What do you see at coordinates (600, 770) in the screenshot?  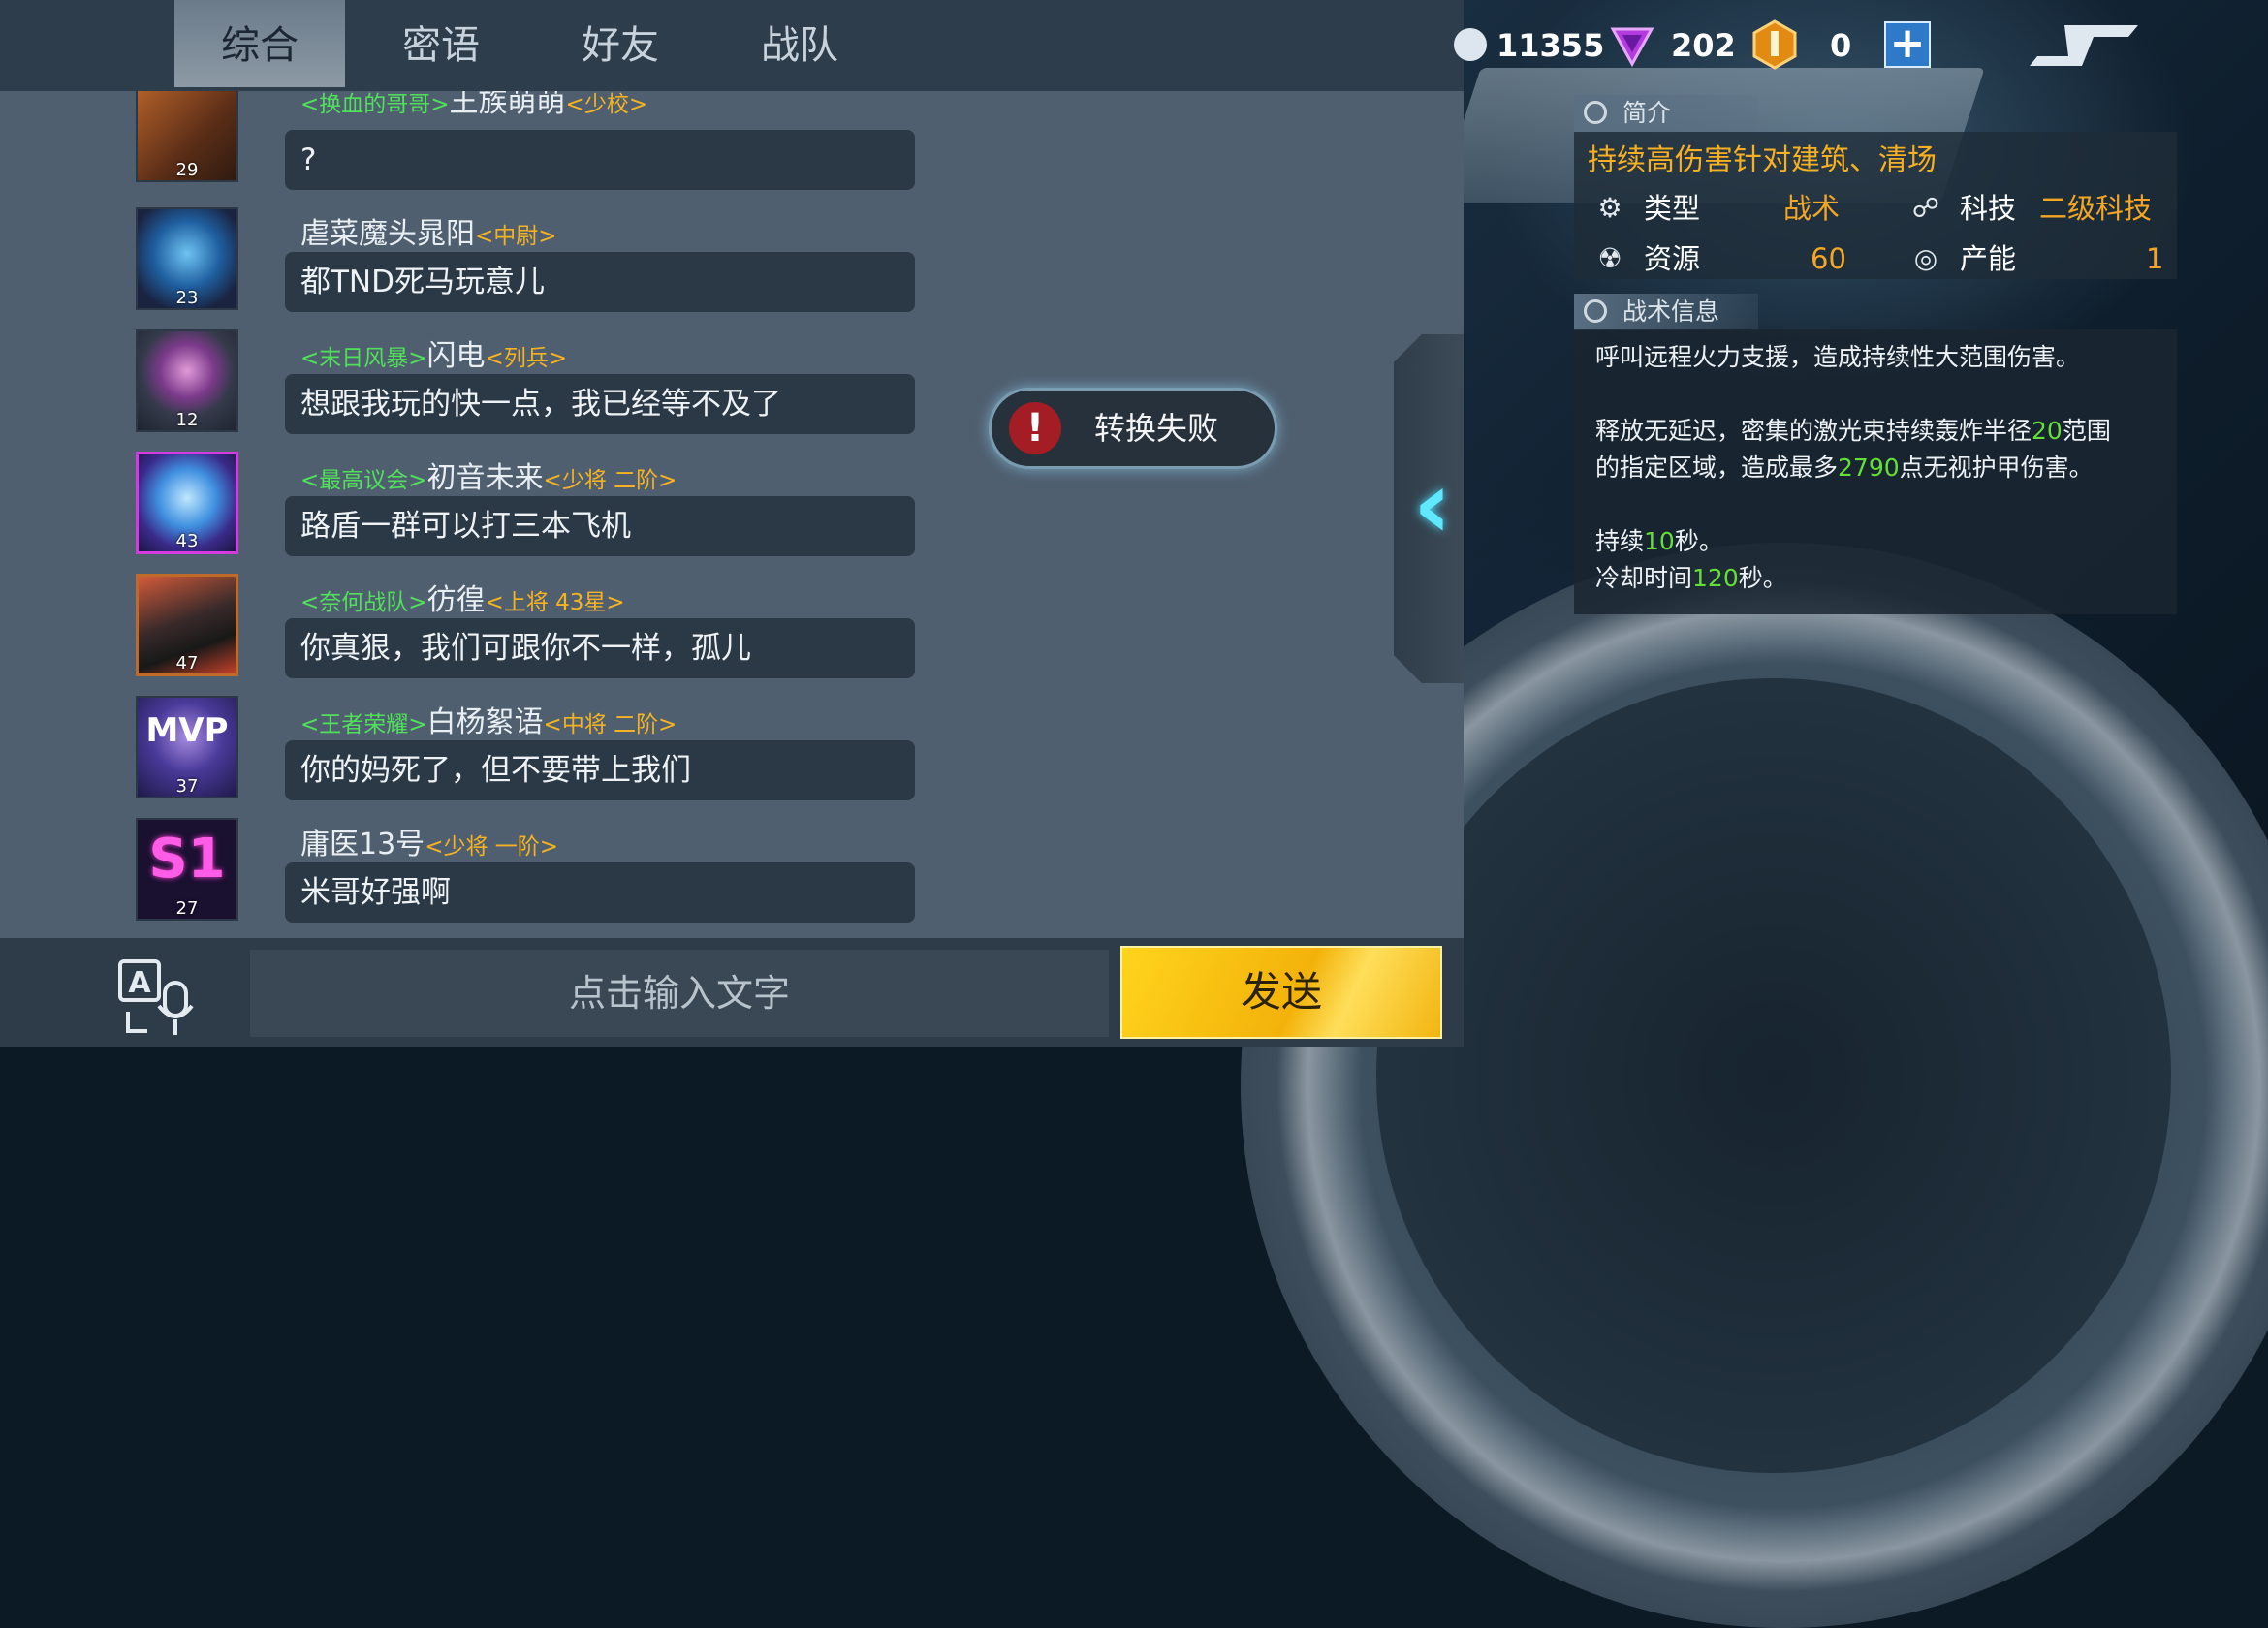 I see `message-bubble: 你的妈死了，但不要带上我们` at bounding box center [600, 770].